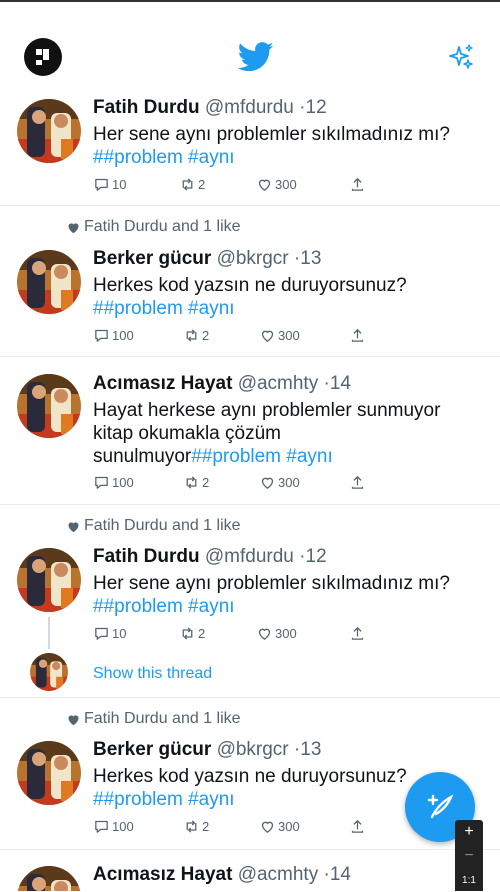 The height and width of the screenshot is (892, 500). Describe the element at coordinates (187, 433) in the screenshot. I see `tweet-body-line-2: kitap okumakla çözüm` at that location.